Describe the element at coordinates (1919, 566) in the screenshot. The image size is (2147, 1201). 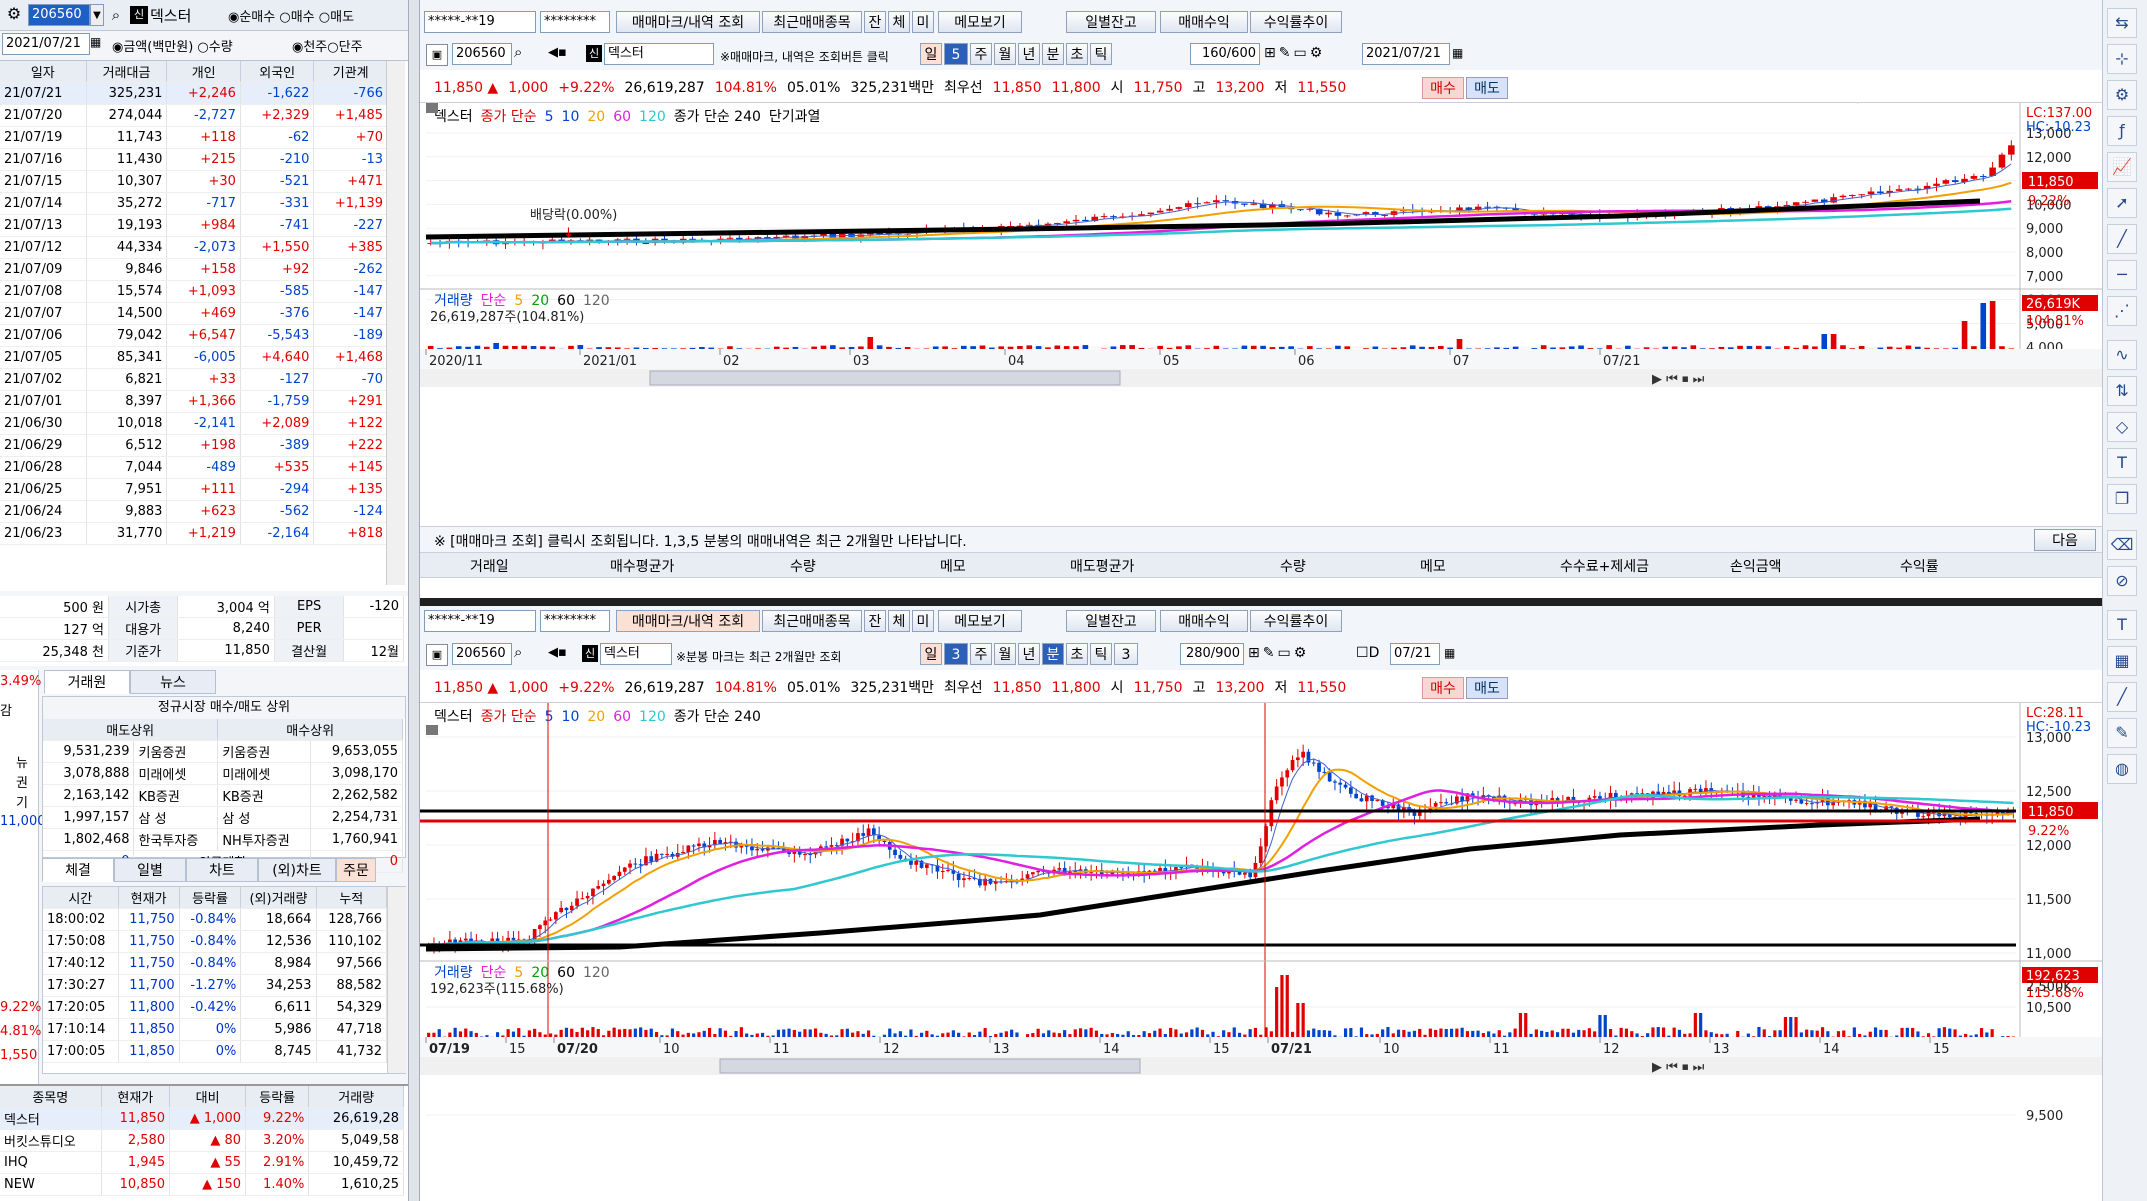
I see `column-header: 수익률` at that location.